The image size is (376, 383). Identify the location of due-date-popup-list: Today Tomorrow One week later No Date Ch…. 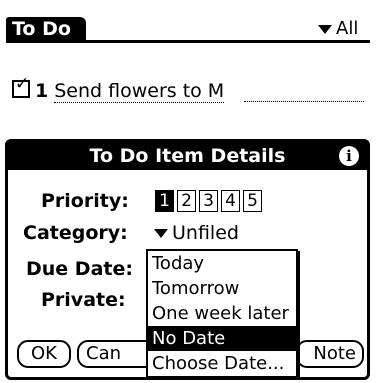
(222, 313).